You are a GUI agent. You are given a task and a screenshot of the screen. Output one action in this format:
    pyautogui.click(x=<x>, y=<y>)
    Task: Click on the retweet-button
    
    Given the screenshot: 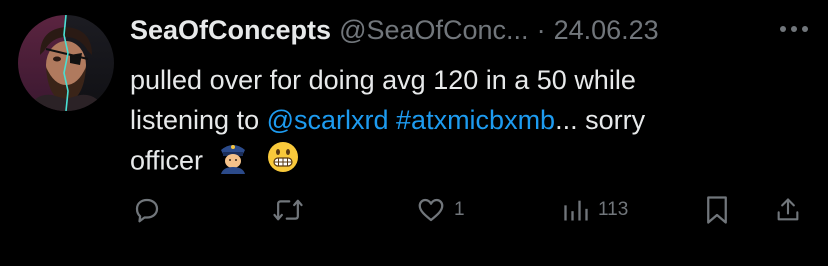 What is the action you would take?
    pyautogui.click(x=288, y=210)
    